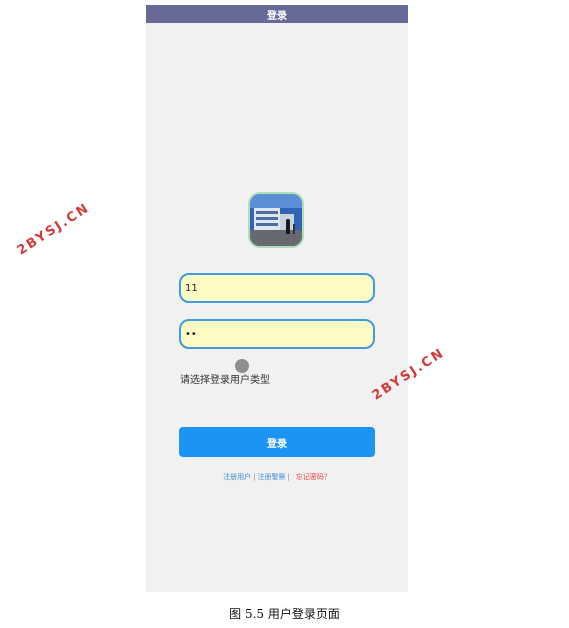 This screenshot has height=628, width=569. I want to click on building-photo-icon, so click(276, 220).